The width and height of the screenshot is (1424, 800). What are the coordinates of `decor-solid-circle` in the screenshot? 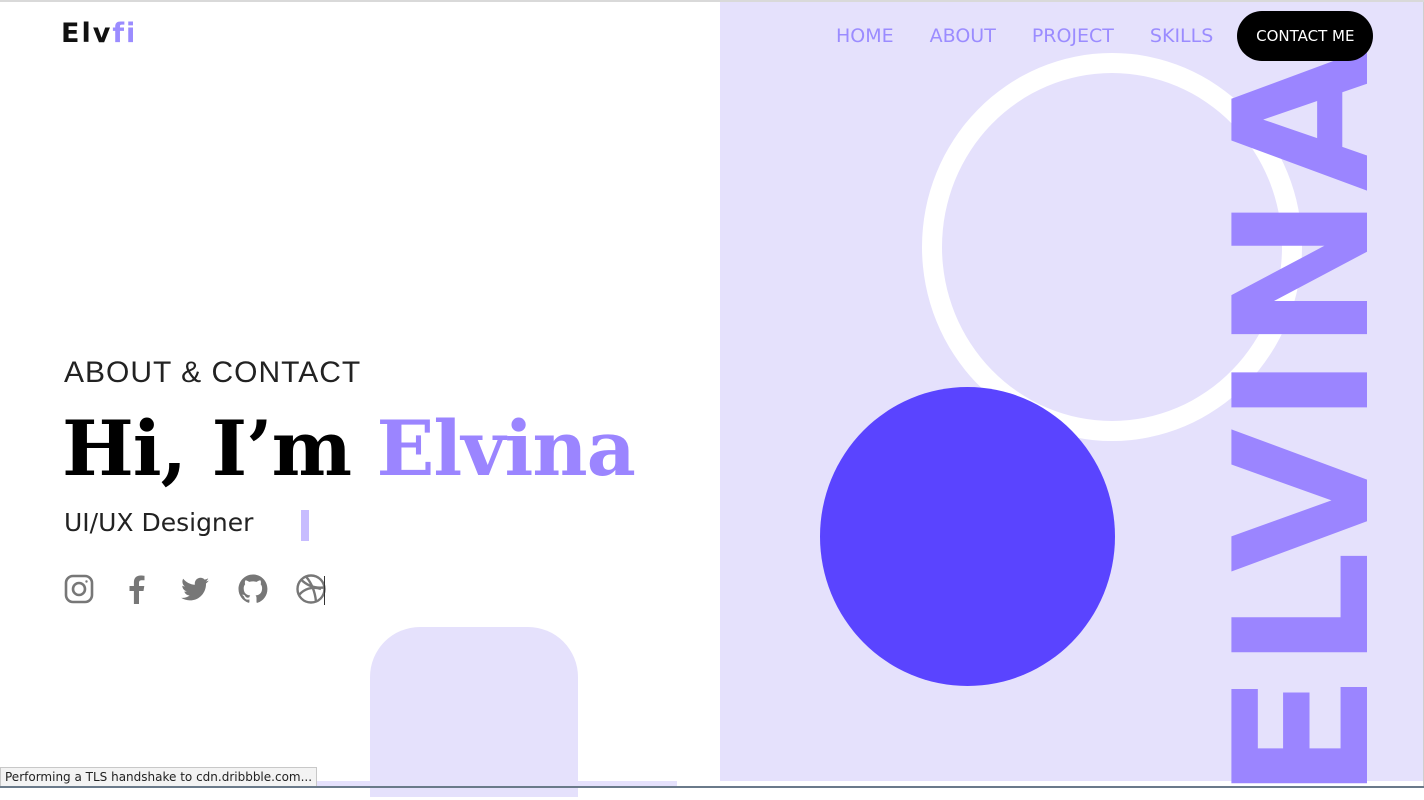 It's located at (967, 536).